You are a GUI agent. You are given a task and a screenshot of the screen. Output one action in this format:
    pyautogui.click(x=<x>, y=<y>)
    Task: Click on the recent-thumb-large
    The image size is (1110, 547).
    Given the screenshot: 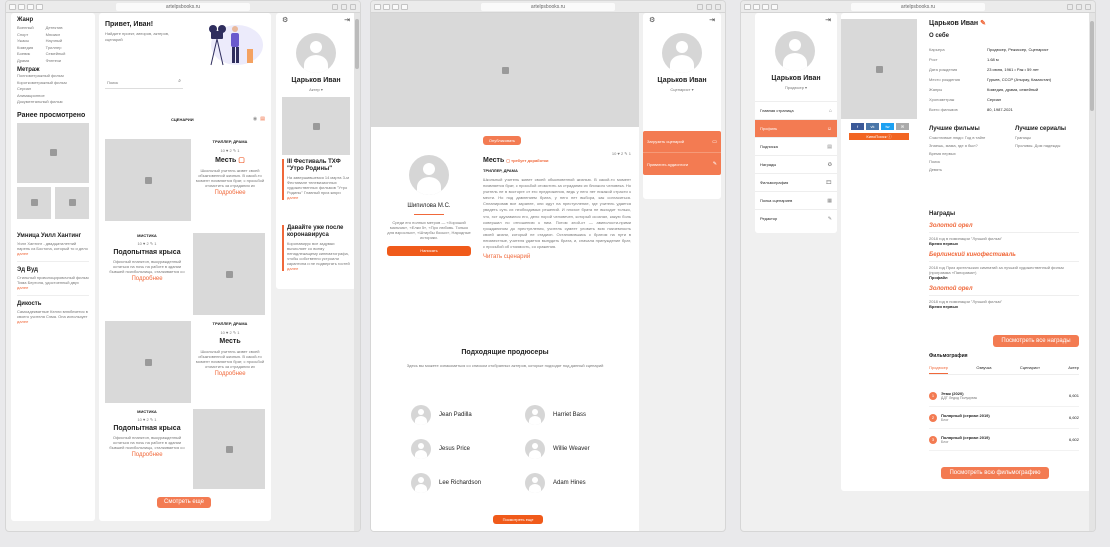 What is the action you would take?
    pyautogui.click(x=53, y=152)
    